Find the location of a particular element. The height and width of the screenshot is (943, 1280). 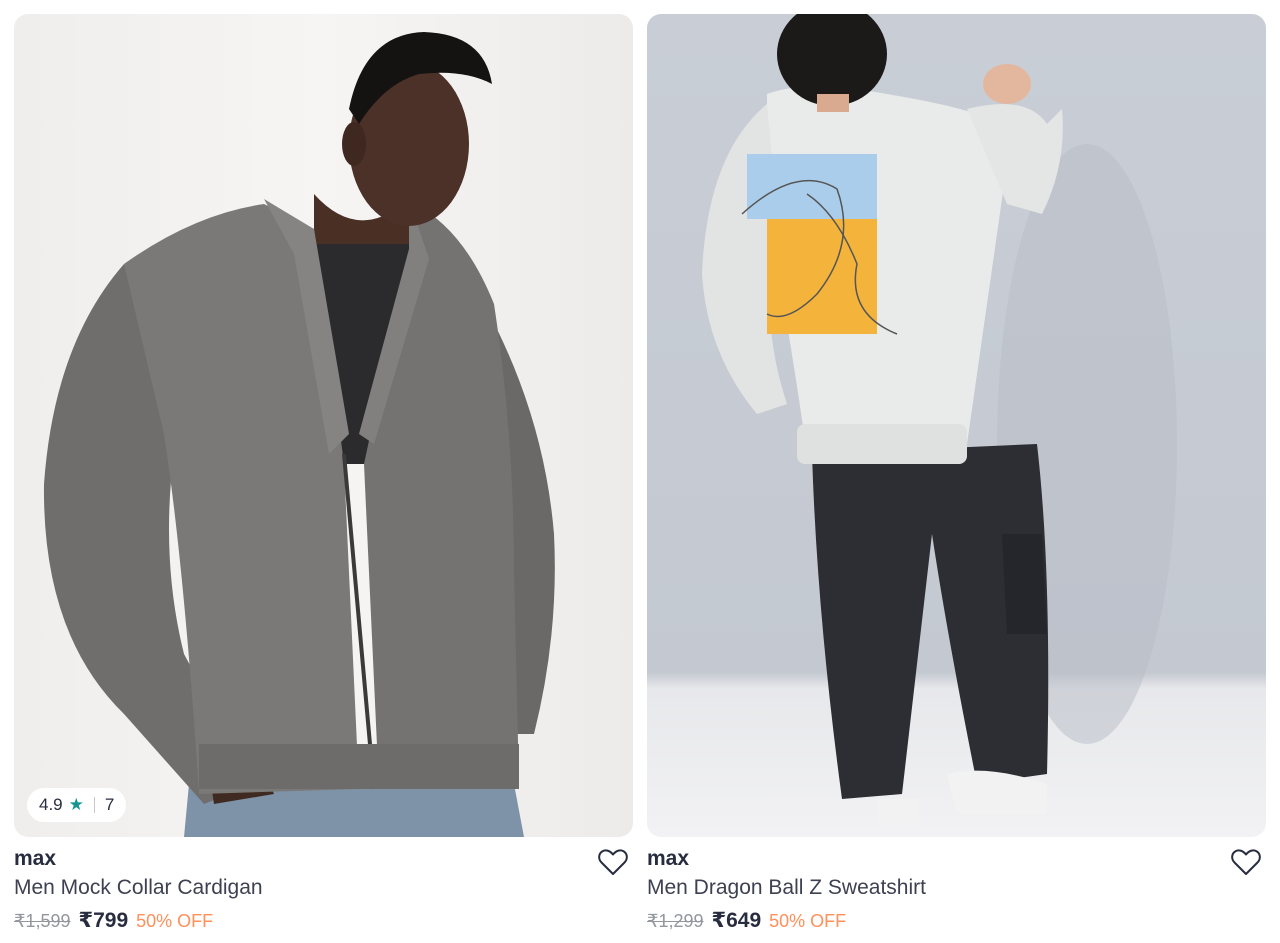

rating-count: 7 is located at coordinates (109, 804).